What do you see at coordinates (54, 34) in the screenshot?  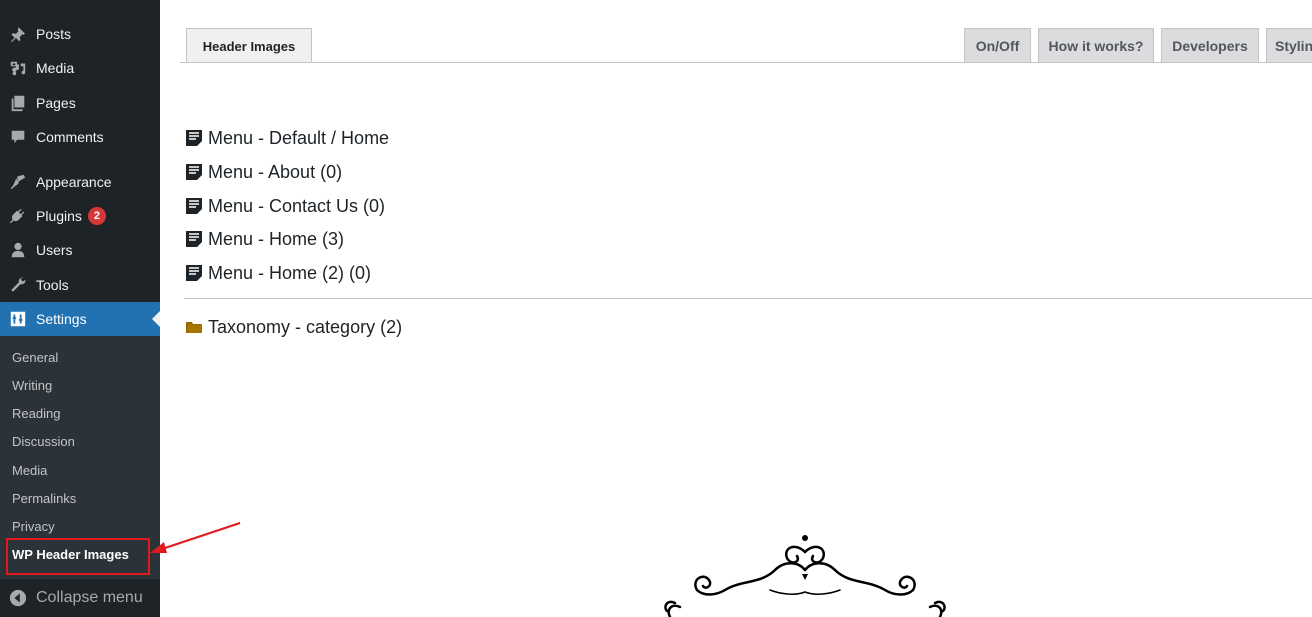 I see `sidebar-item-label: Posts` at bounding box center [54, 34].